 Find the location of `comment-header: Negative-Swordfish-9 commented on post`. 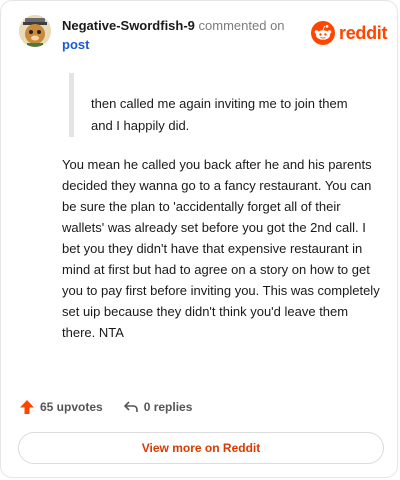

comment-header: Negative-Swordfish-9 commented on post is located at coordinates (173, 35).